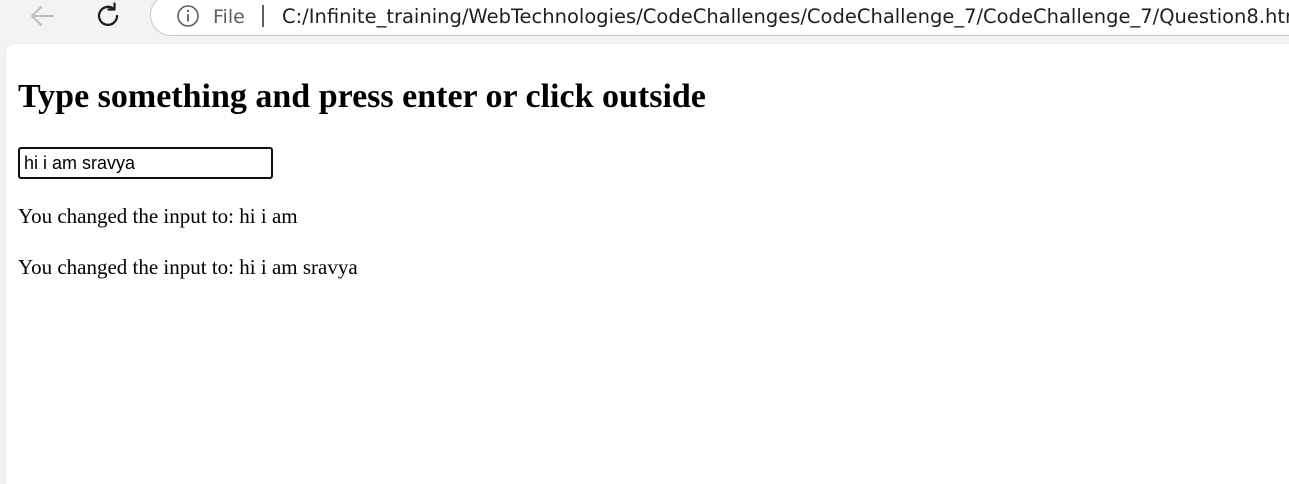  I want to click on change-message: You changed the input to: hi i am sravya, so click(188, 267).